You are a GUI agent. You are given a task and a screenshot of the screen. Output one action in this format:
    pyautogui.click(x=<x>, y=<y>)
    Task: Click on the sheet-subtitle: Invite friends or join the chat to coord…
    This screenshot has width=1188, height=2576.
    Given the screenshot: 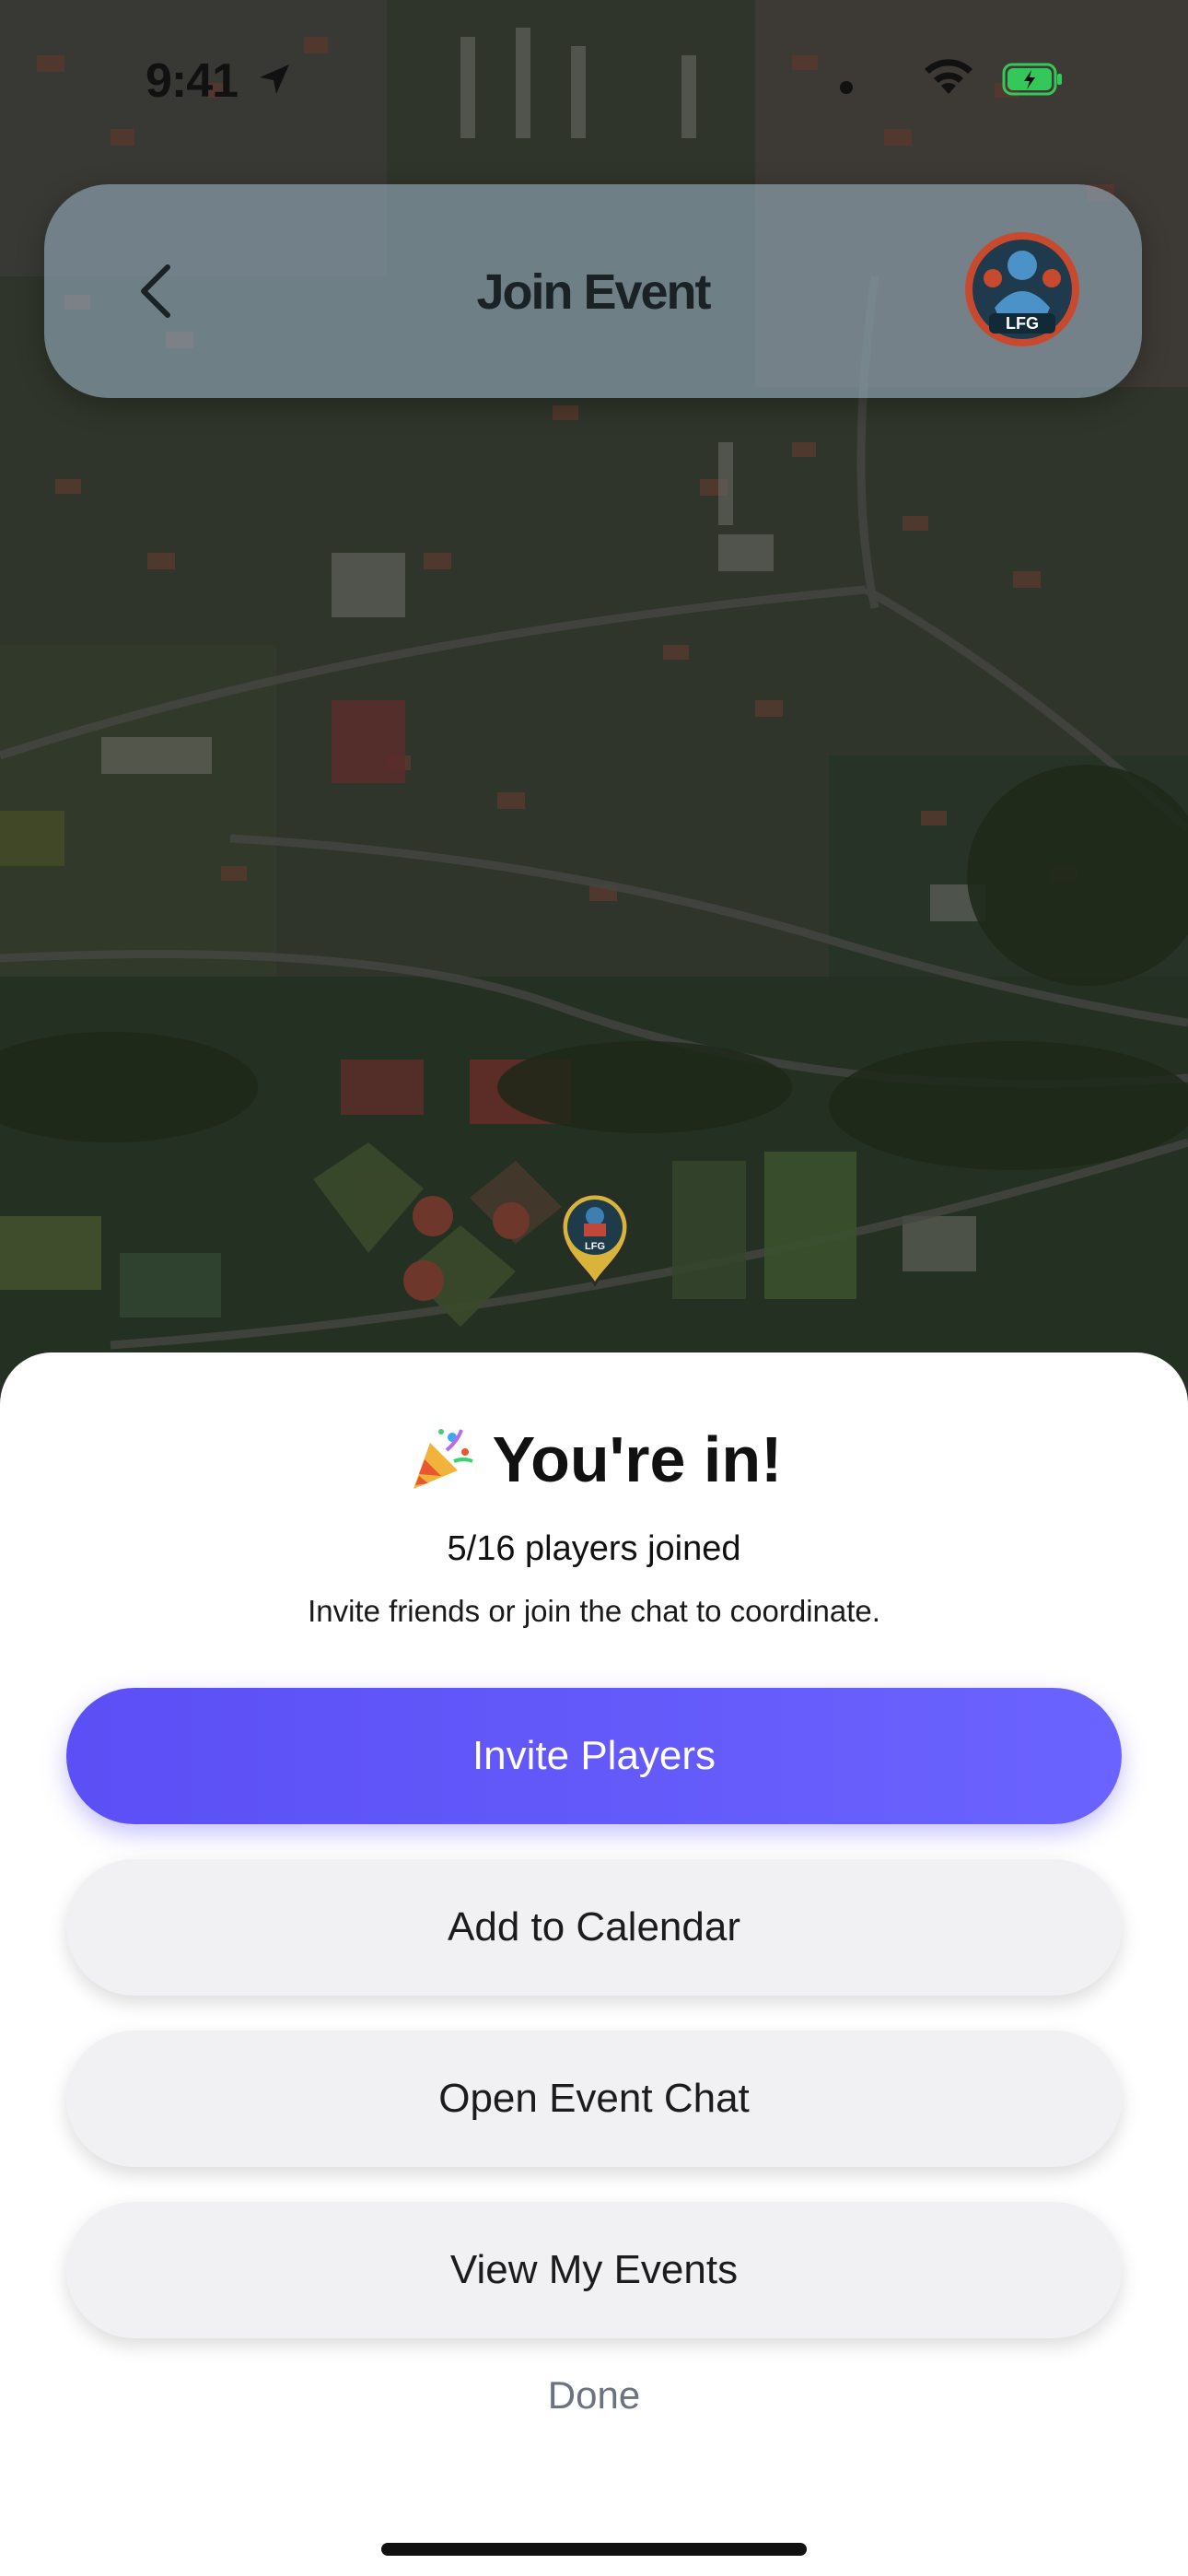 What is the action you would take?
    pyautogui.click(x=594, y=1611)
    